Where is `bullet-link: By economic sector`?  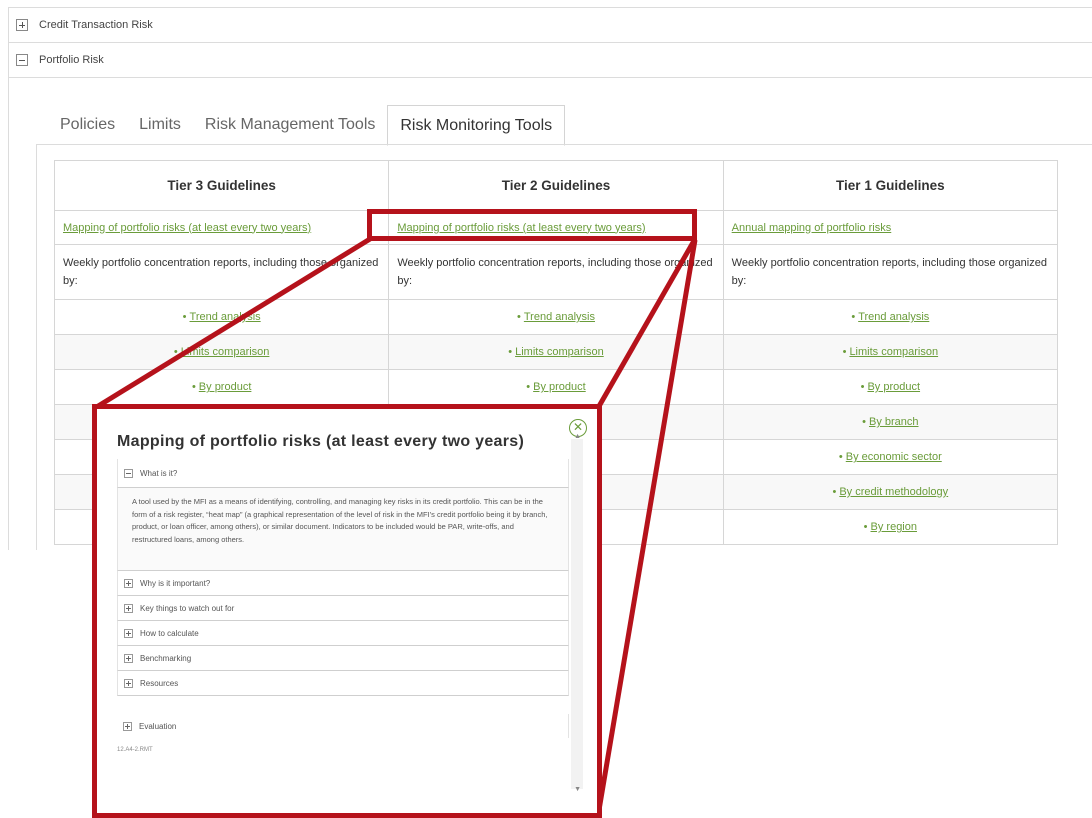
bullet-link: By economic sector is located at coordinates (894, 457).